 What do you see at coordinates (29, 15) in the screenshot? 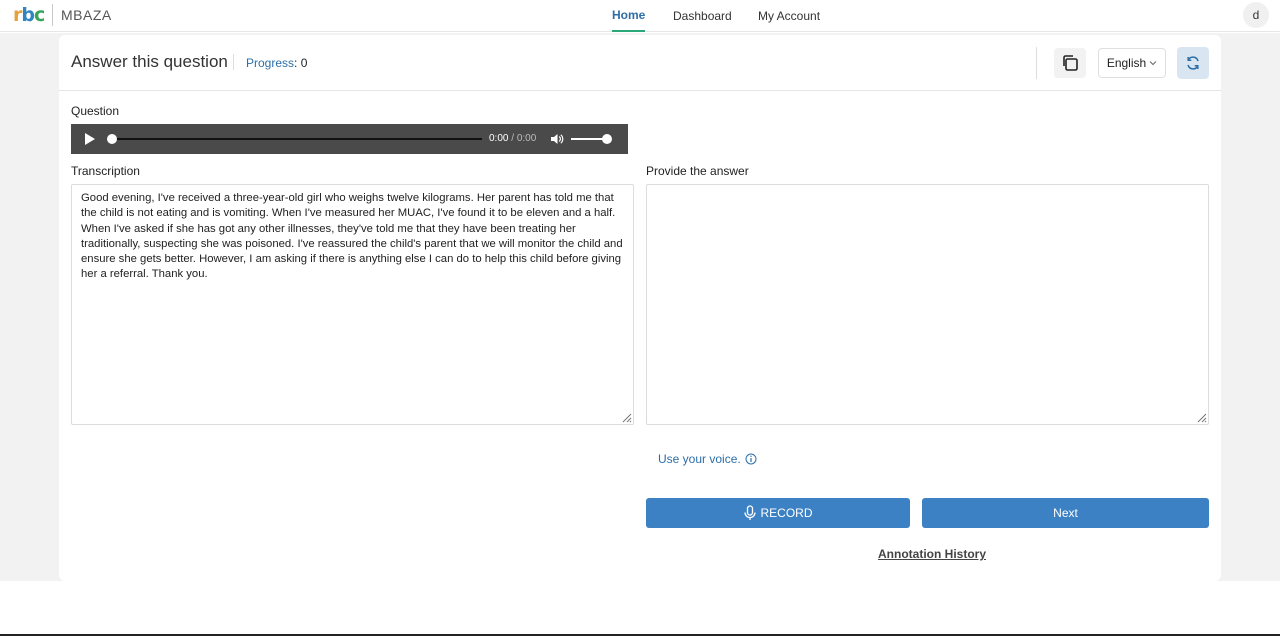
I see `rbc-logo: rbc` at bounding box center [29, 15].